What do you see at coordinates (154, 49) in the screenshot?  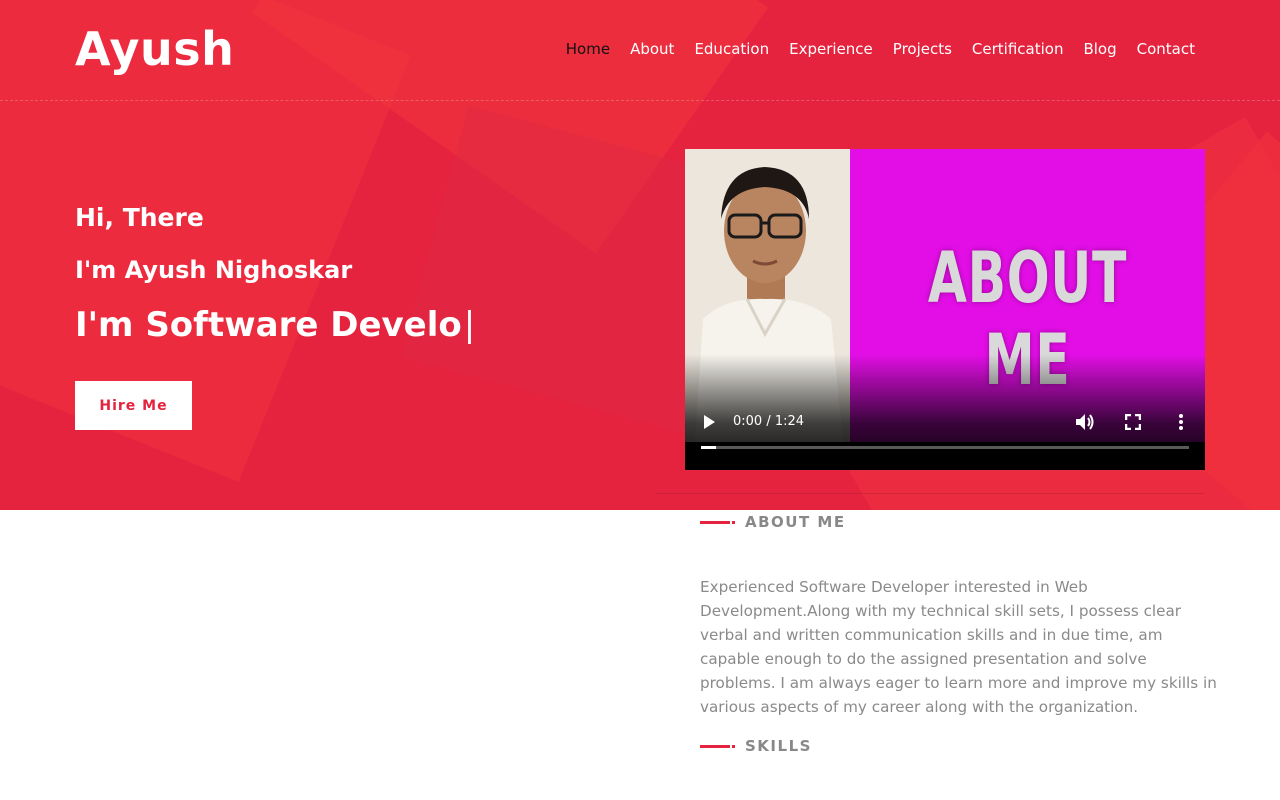 I see `brand-logo: Ayush` at bounding box center [154, 49].